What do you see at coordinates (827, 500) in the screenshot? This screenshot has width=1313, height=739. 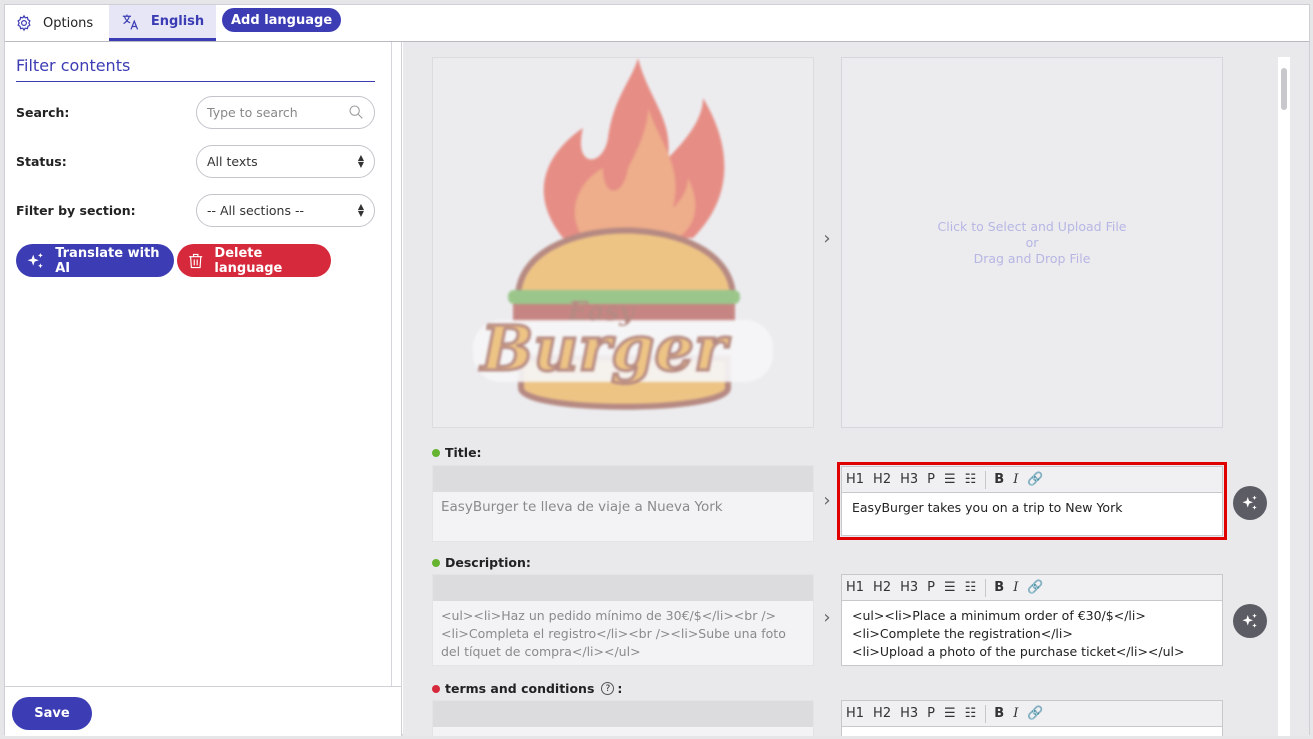 I see `copy-title-chevron-icon: ›` at bounding box center [827, 500].